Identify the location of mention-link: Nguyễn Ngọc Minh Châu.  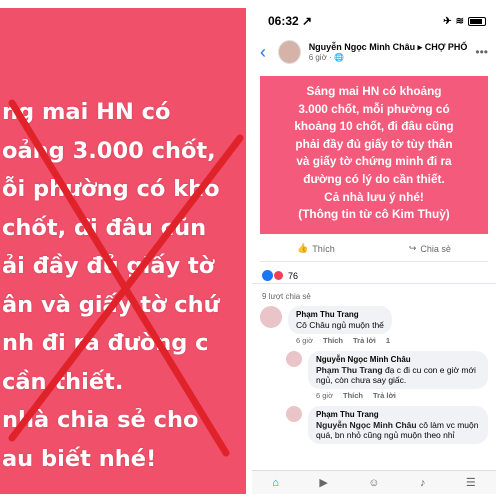
(366, 425).